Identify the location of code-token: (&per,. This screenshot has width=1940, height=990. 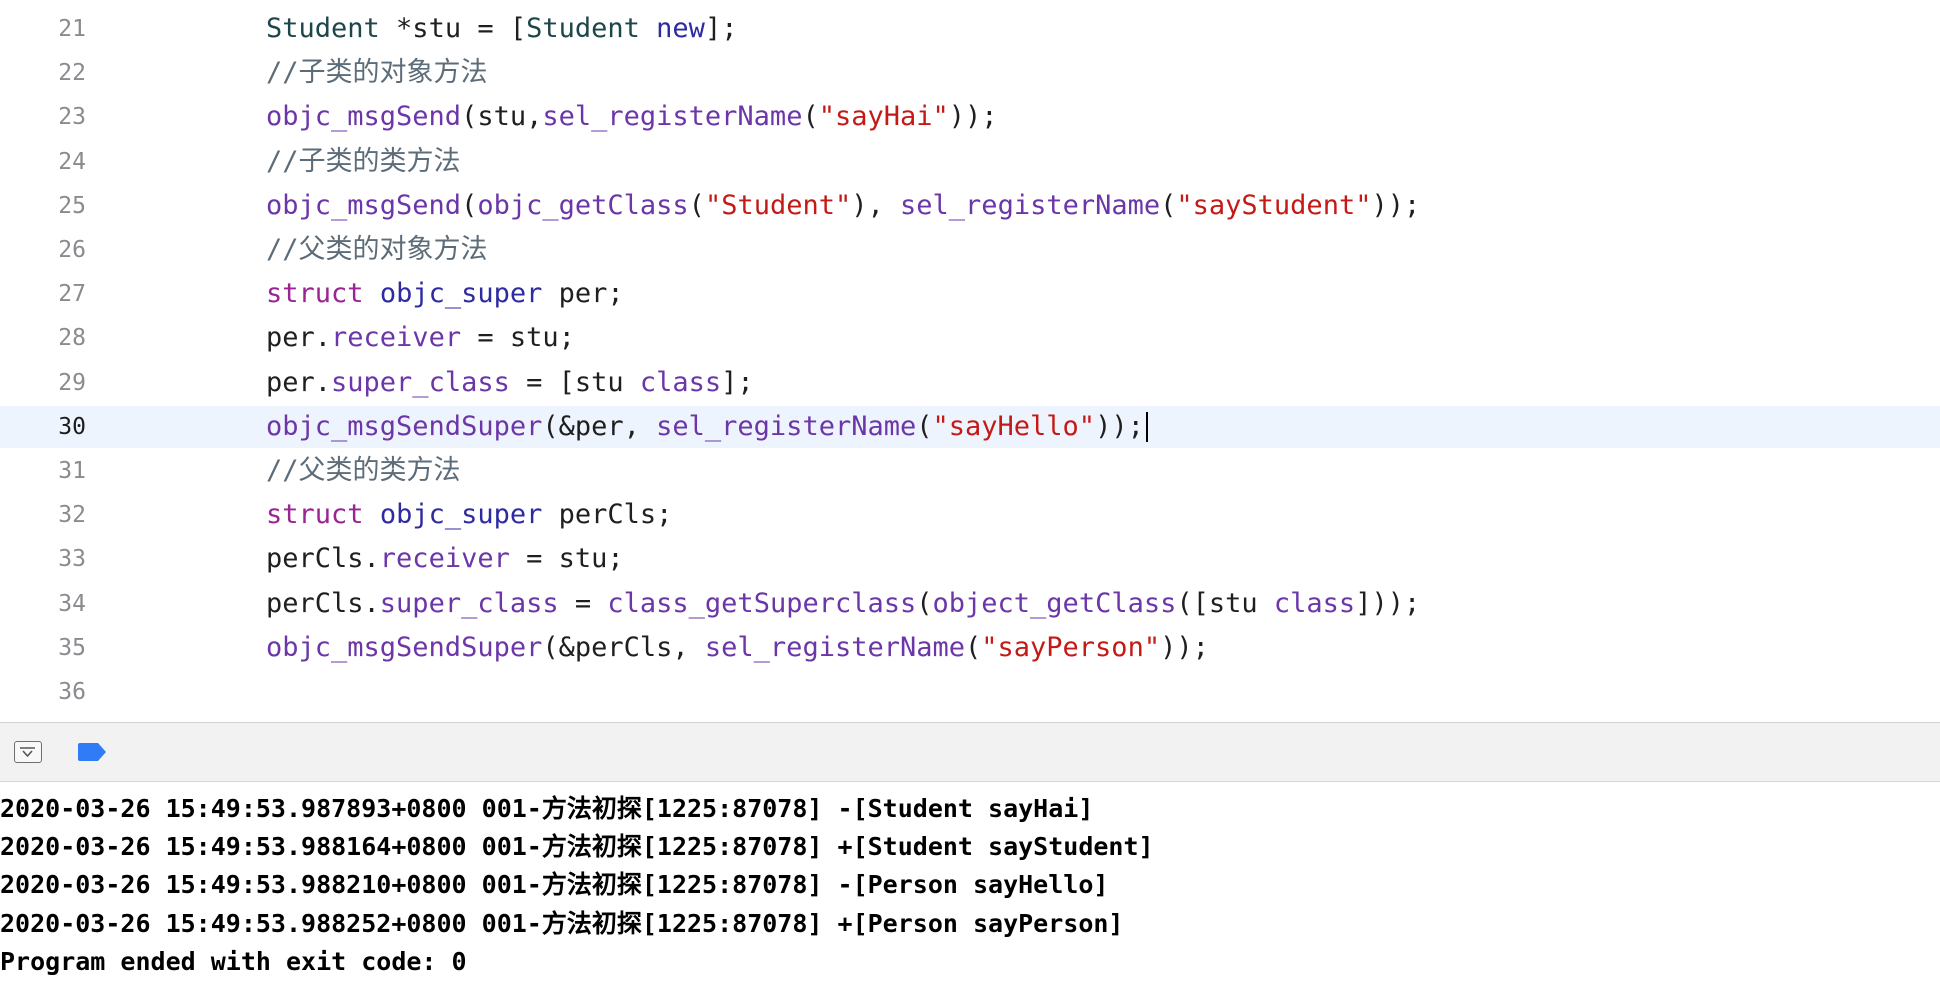
(599, 426).